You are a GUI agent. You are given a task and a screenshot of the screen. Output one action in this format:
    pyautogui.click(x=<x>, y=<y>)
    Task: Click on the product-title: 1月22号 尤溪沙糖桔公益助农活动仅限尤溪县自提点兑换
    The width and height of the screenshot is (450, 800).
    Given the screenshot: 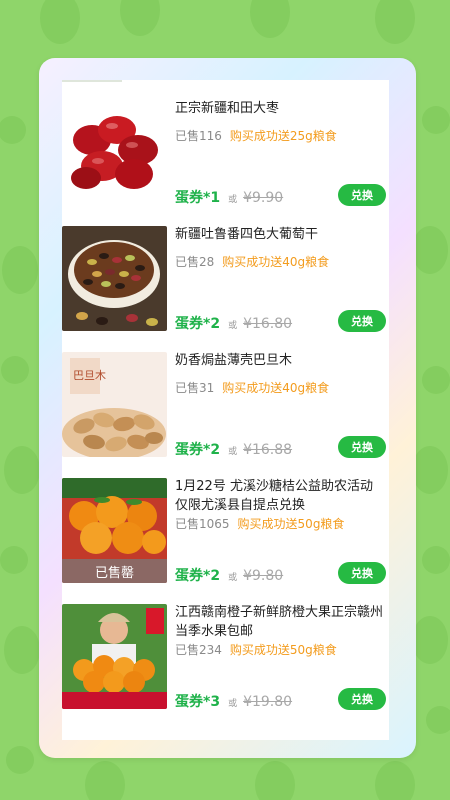 What is the action you would take?
    pyautogui.click(x=280, y=496)
    